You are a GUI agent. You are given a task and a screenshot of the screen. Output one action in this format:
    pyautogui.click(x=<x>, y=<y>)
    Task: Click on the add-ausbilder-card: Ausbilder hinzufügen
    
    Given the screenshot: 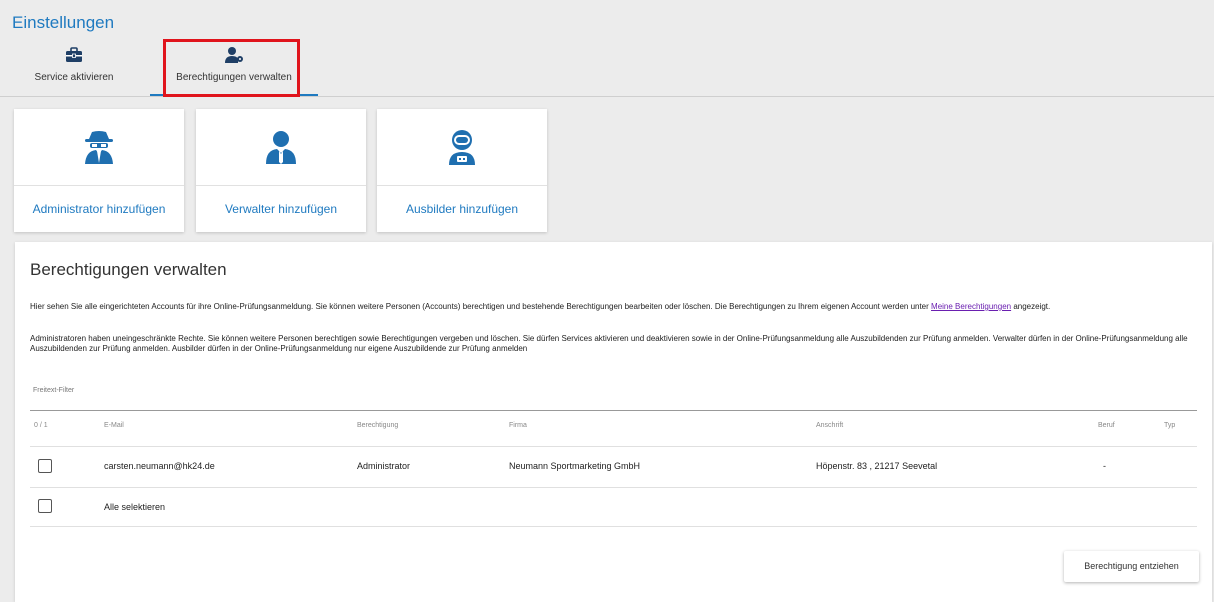 What is the action you would take?
    pyautogui.click(x=462, y=170)
    